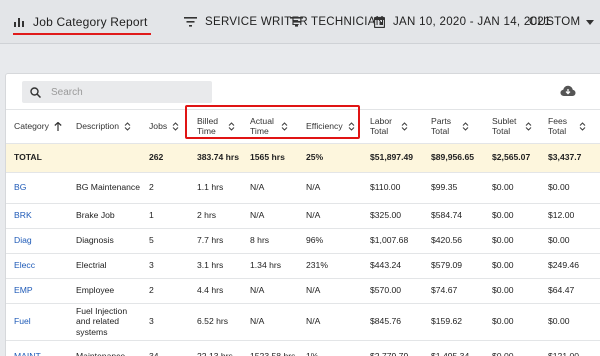  I want to click on table-cell: $121.00, so click(564, 353).